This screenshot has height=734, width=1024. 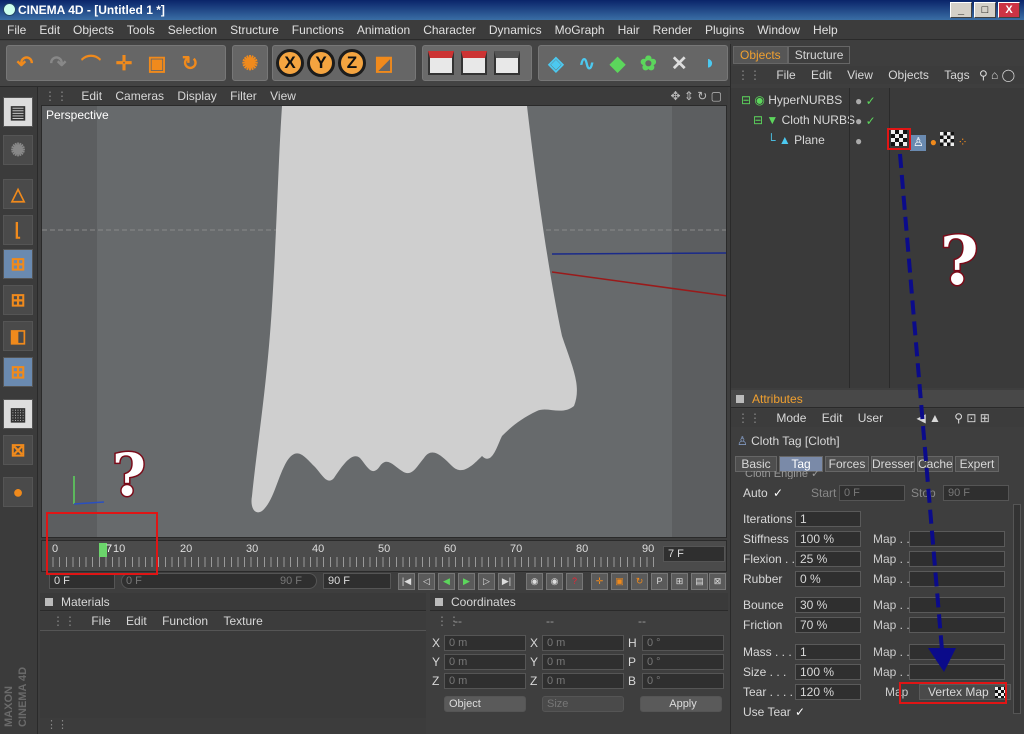 I want to click on go-to-end-icon: ▶|, so click(x=506, y=581).